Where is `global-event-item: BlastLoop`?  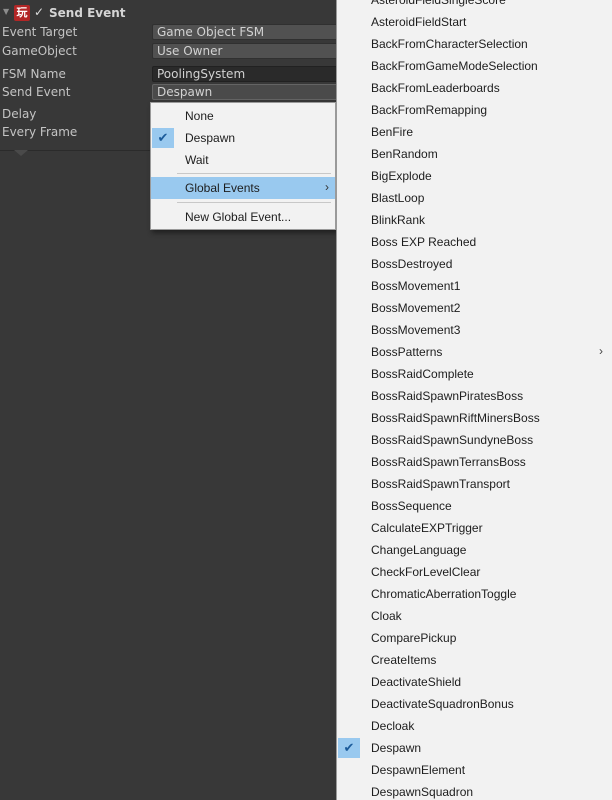 global-event-item: BlastLoop is located at coordinates (474, 198).